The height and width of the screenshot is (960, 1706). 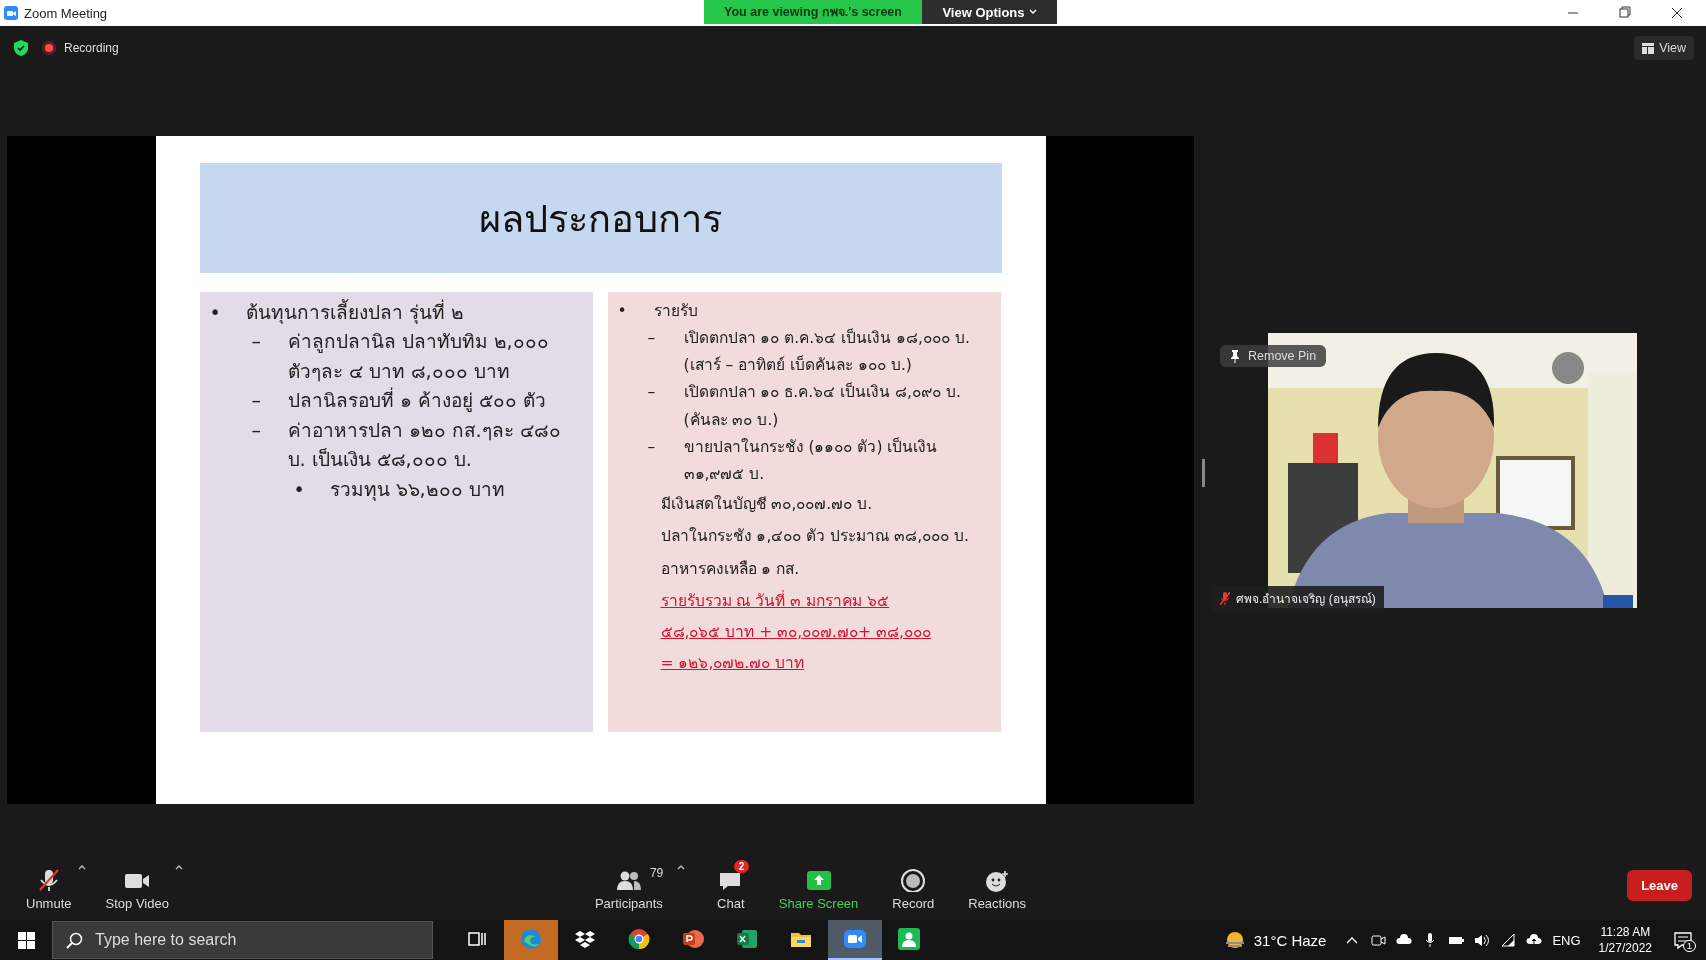 I want to click on grid-icon, so click(x=1648, y=48).